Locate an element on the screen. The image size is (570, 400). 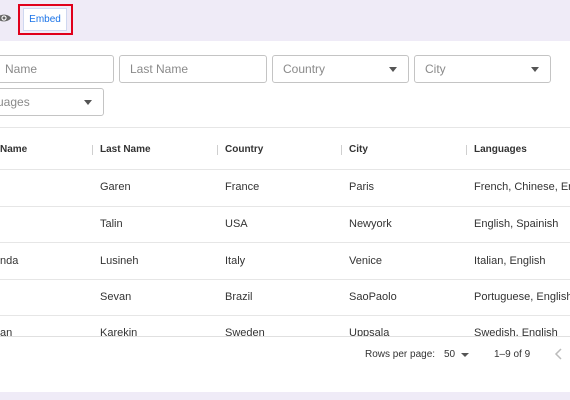
last-name-filter: Last Name is located at coordinates (193, 69).